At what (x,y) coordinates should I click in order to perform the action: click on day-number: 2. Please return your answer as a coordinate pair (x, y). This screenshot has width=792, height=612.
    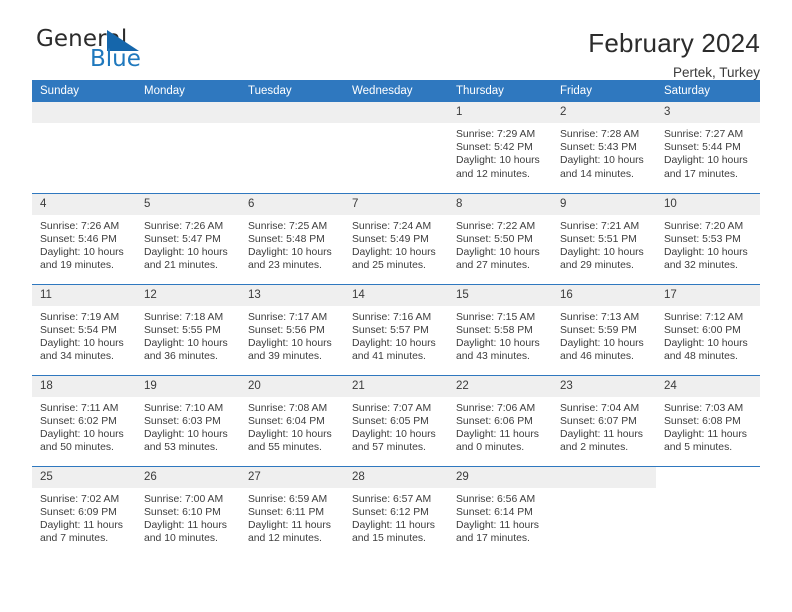
    Looking at the image, I should click on (604, 112).